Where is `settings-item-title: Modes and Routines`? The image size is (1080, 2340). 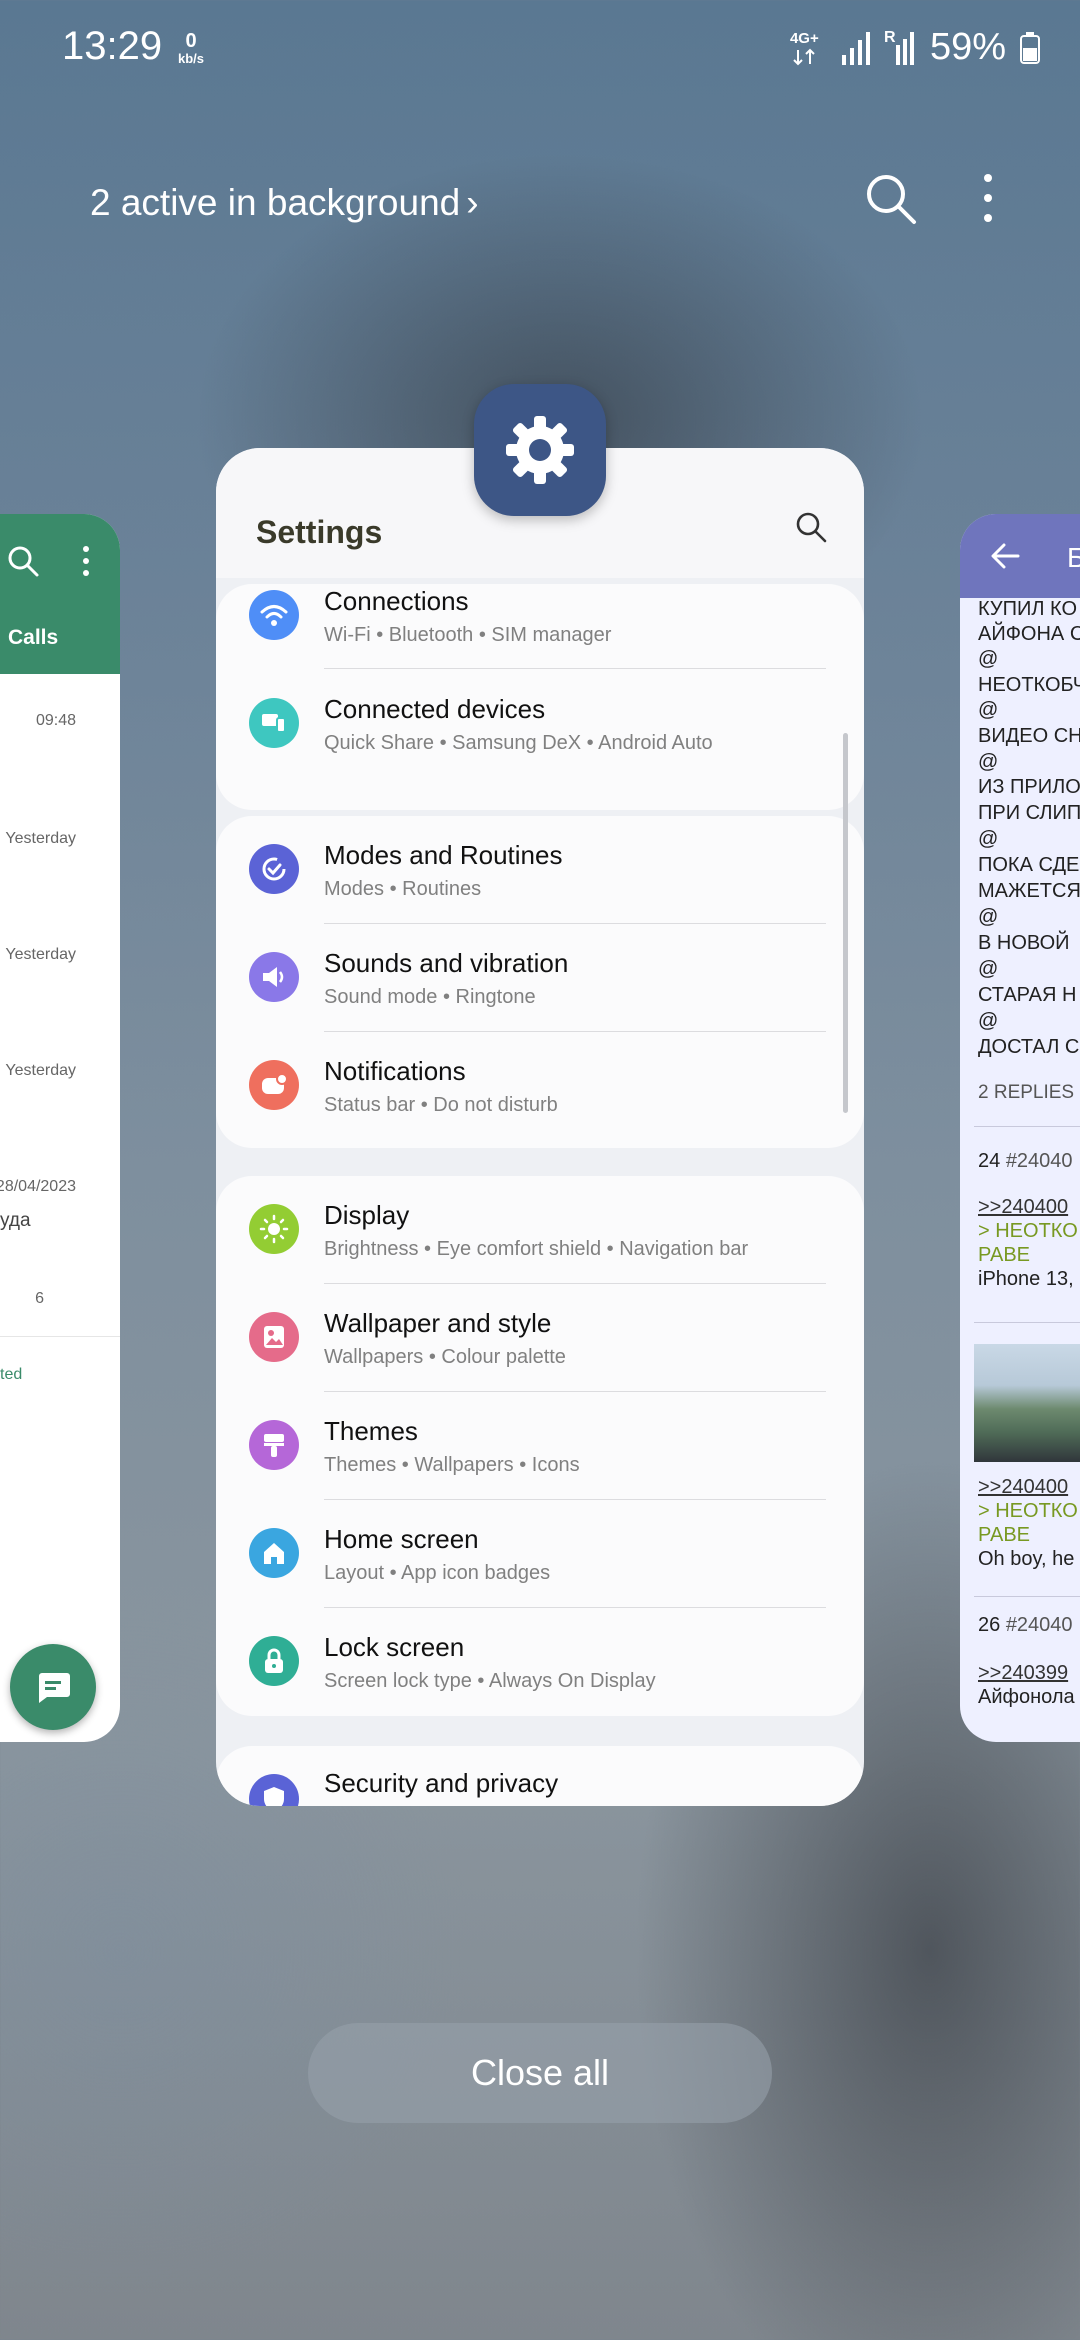
settings-item-title: Modes and Routines is located at coordinates (443, 855).